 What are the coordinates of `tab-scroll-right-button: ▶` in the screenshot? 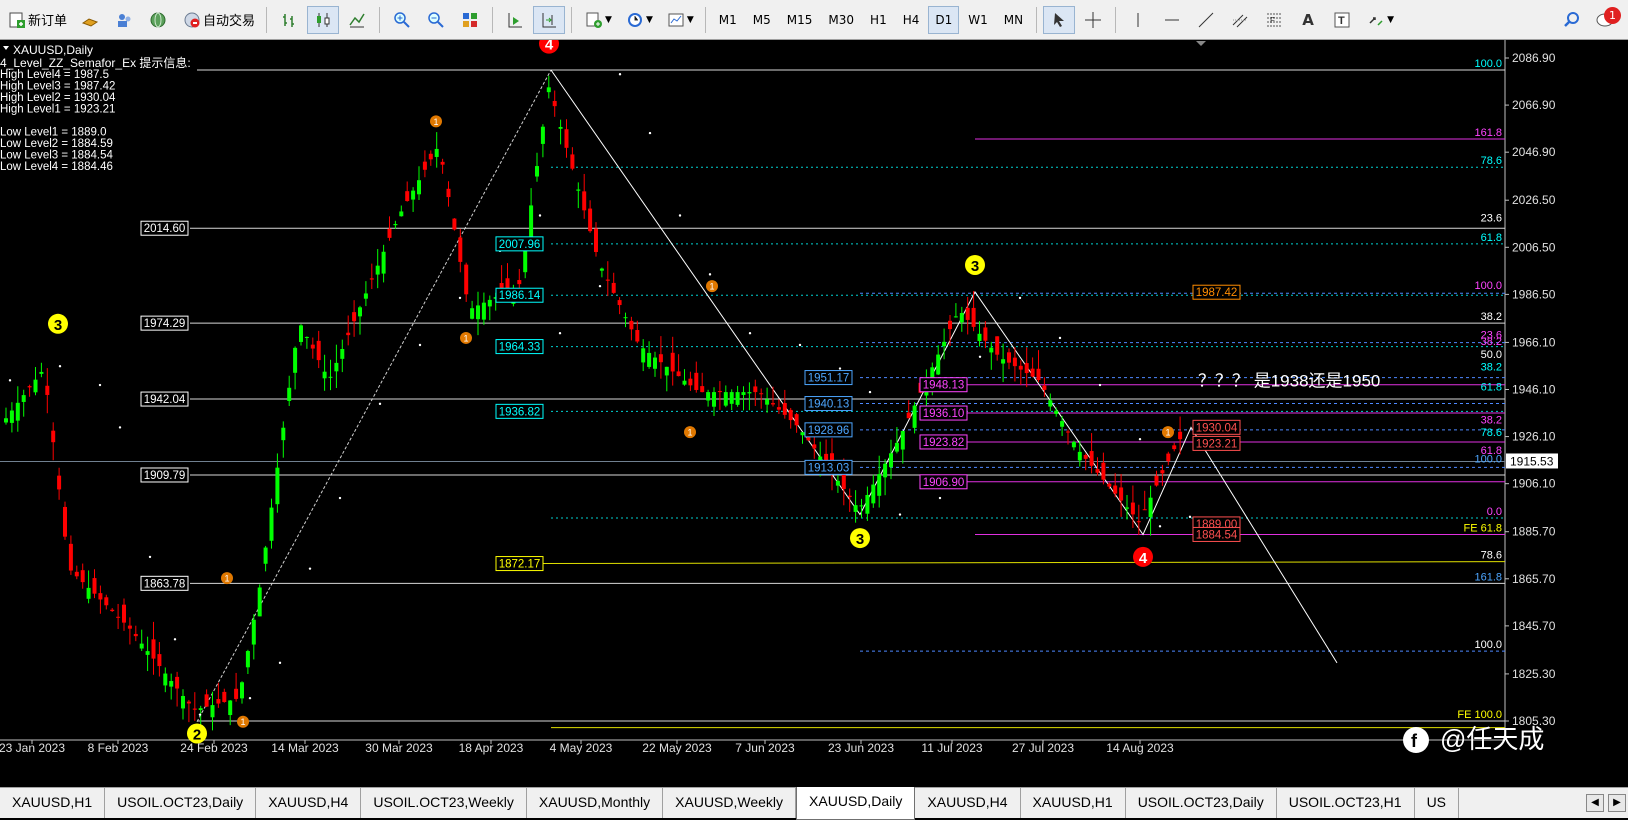 It's located at (1617, 803).